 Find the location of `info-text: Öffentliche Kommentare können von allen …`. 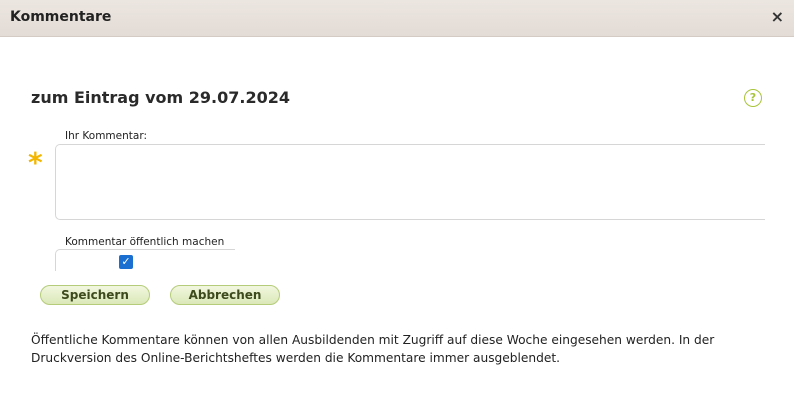

info-text: Öffentliche Kommentare können von allen … is located at coordinates (373, 349).